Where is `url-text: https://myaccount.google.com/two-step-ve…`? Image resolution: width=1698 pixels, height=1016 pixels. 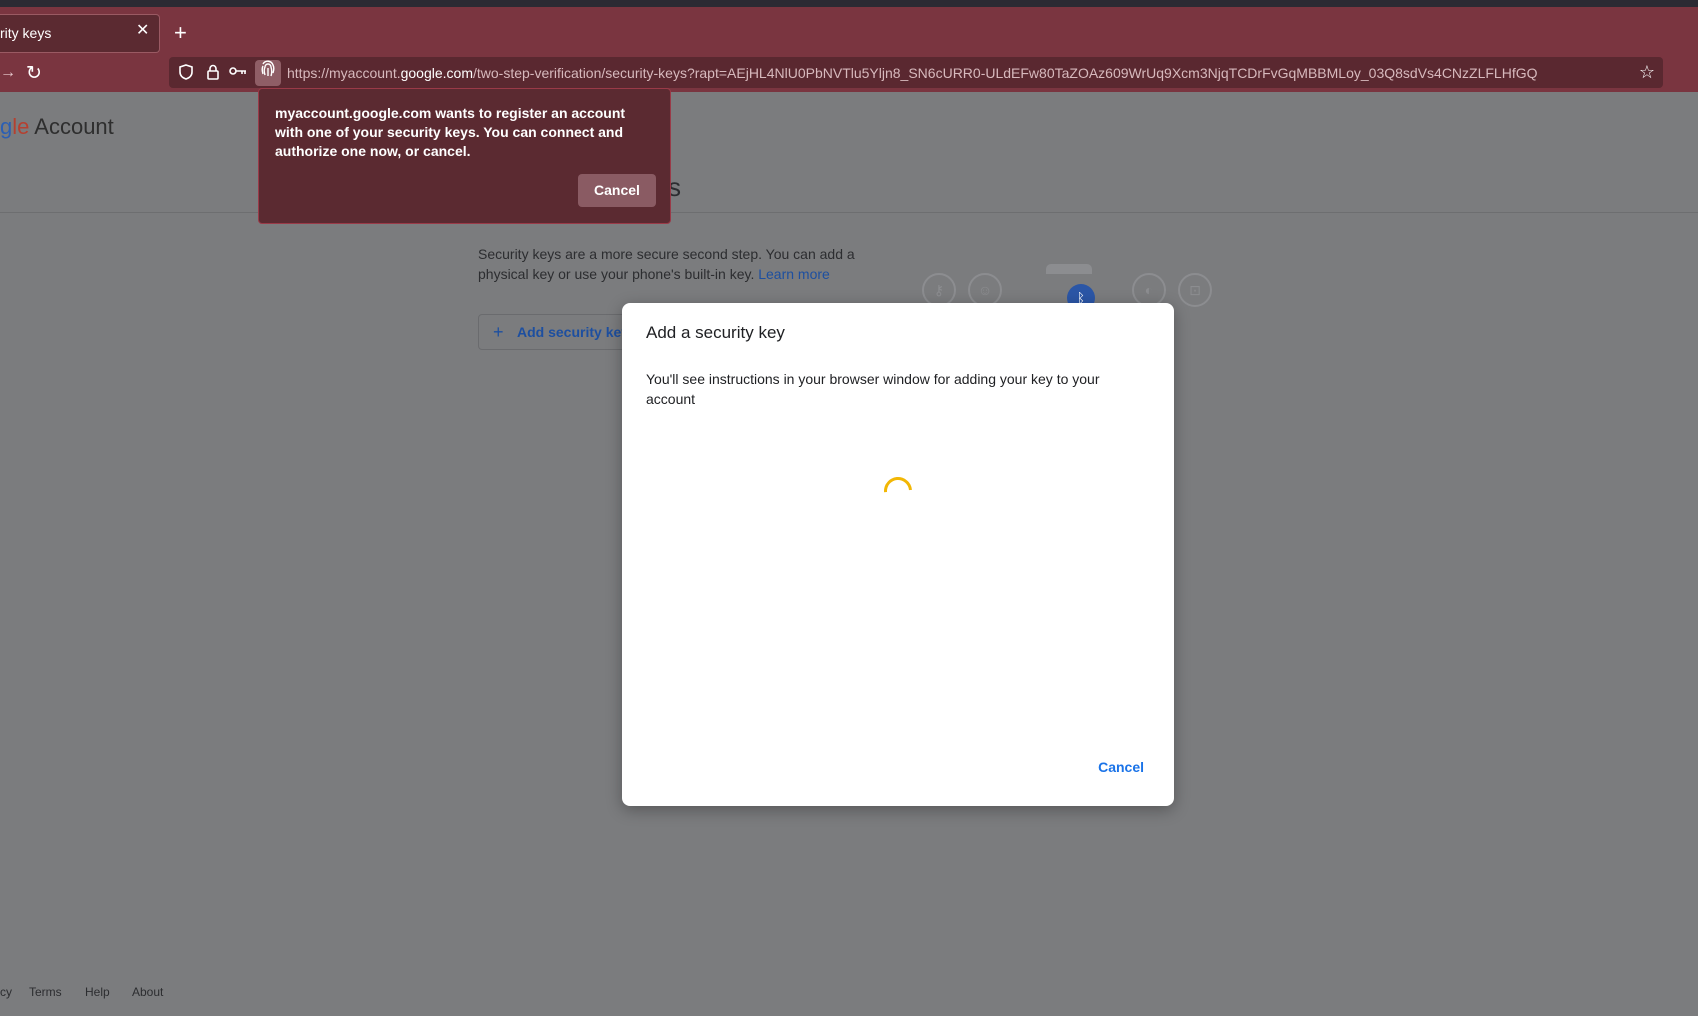 url-text: https://myaccount.google.com/two-step-ve… is located at coordinates (912, 73).